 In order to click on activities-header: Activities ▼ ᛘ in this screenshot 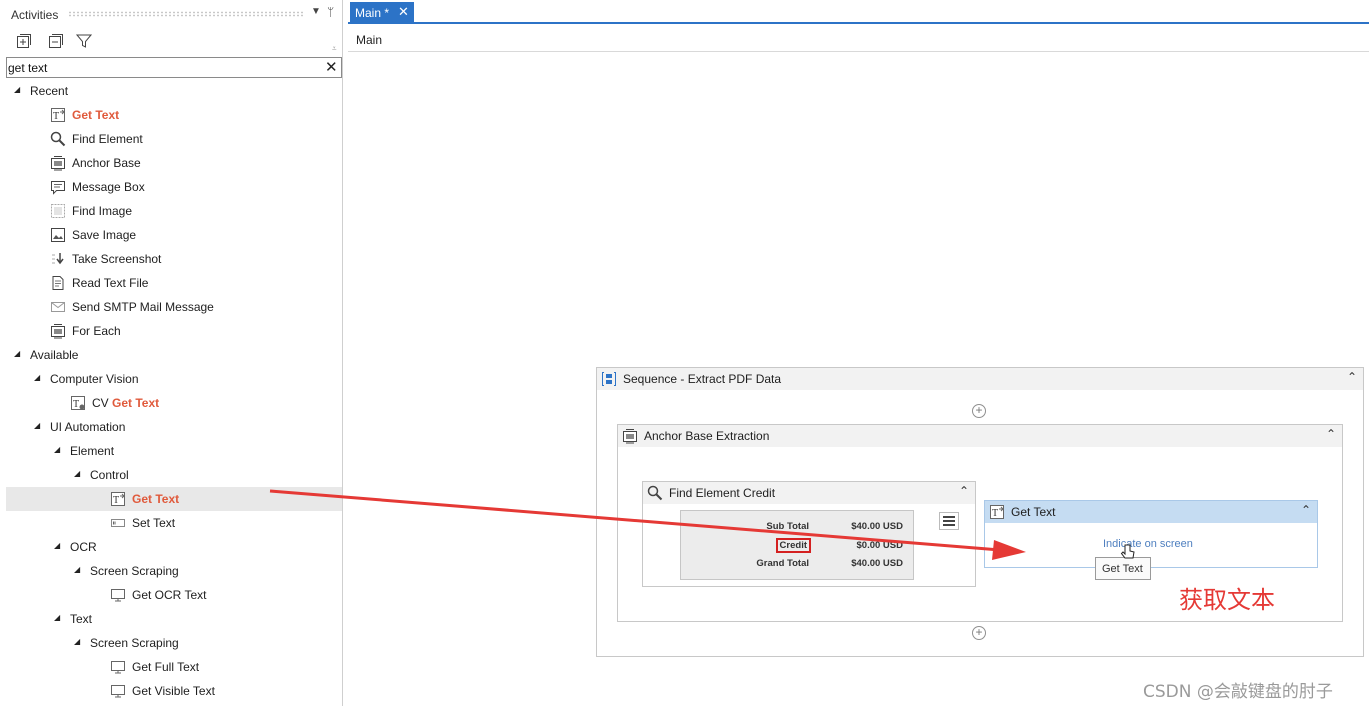, I will do `click(171, 14)`.